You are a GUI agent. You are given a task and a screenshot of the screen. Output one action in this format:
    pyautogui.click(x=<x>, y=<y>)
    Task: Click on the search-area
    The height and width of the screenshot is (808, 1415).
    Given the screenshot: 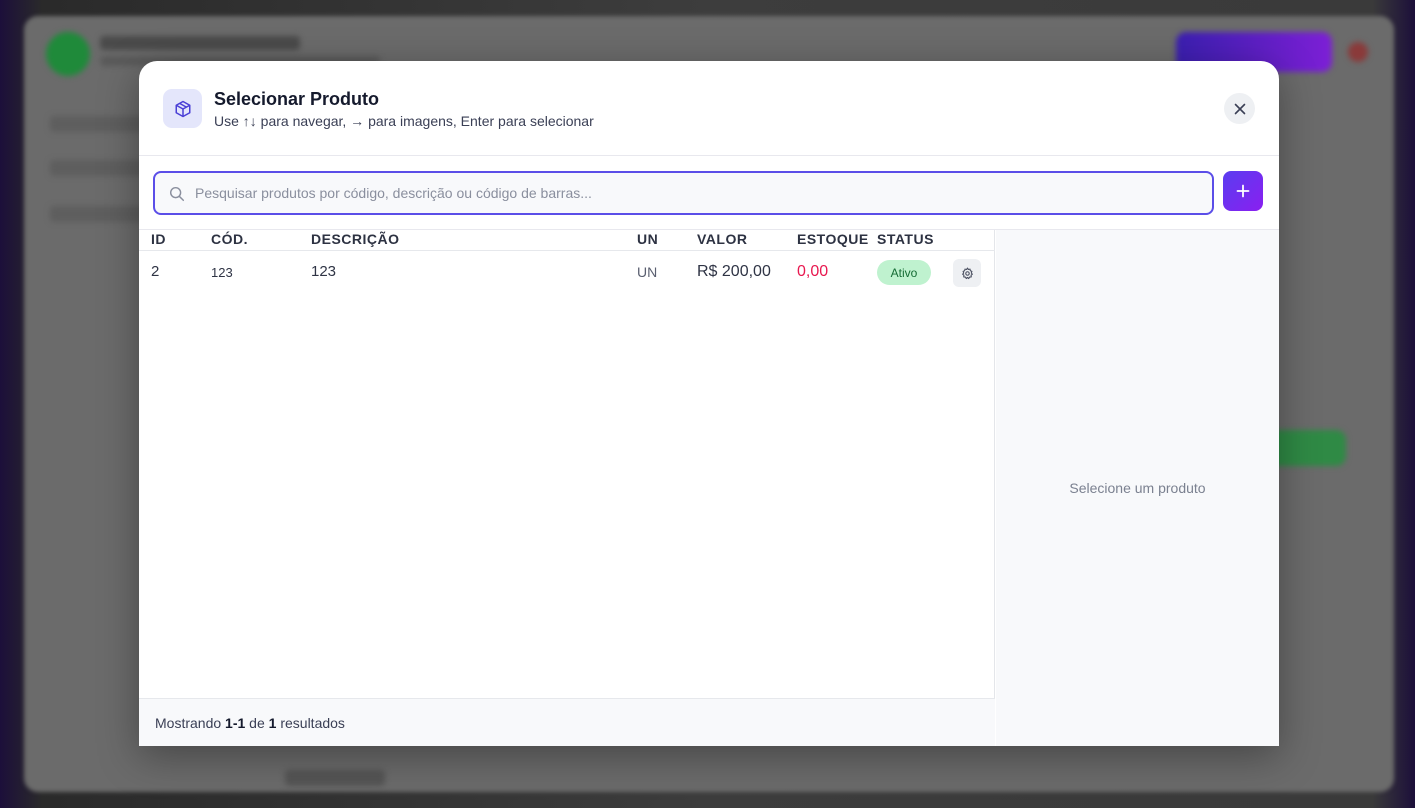 What is the action you would take?
    pyautogui.click(x=709, y=193)
    